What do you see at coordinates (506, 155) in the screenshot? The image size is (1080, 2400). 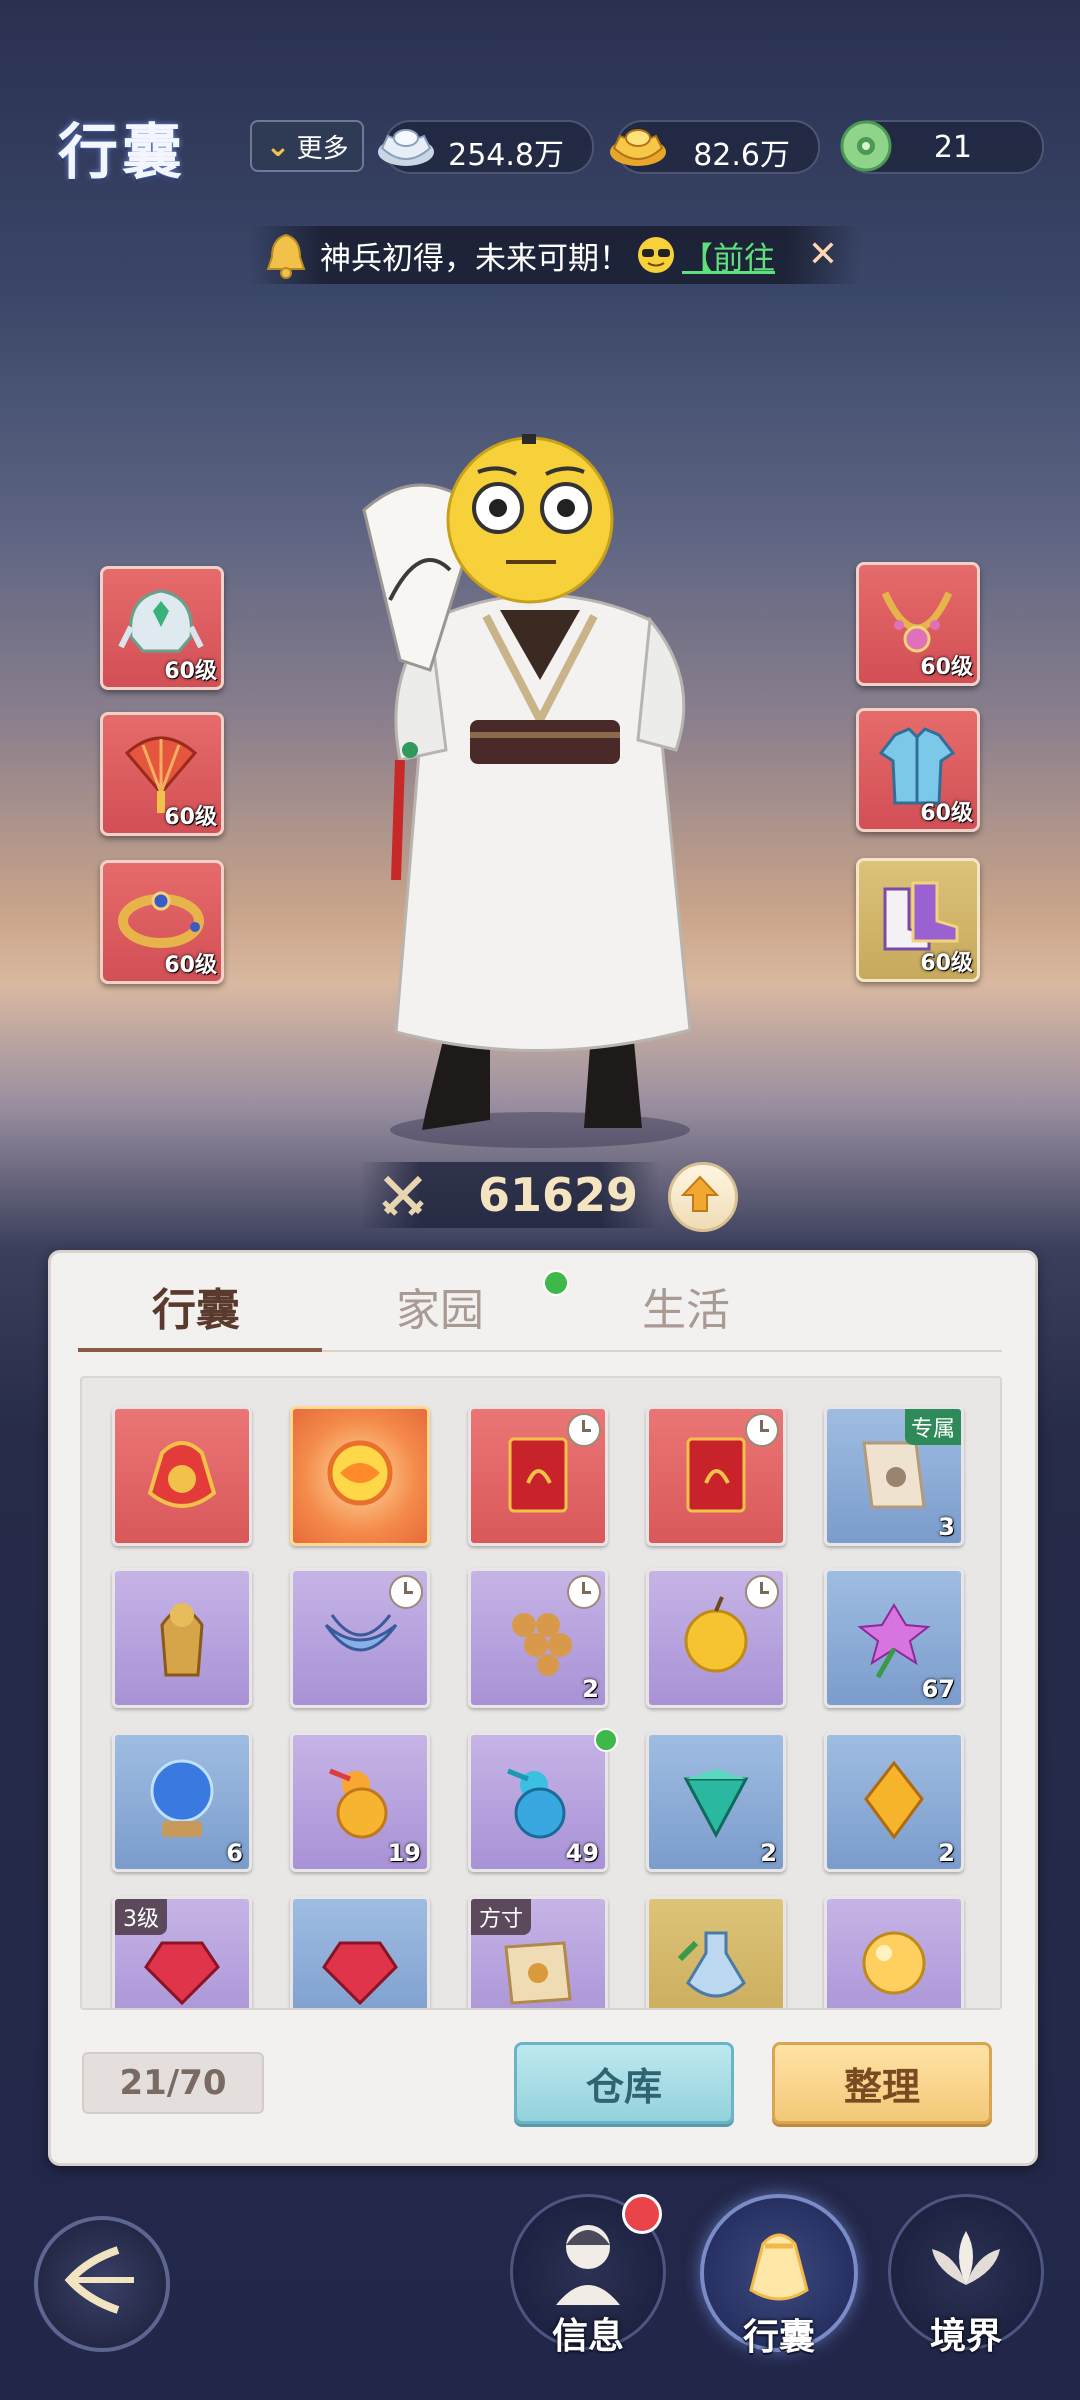 I see `silver-value: 254.8万` at bounding box center [506, 155].